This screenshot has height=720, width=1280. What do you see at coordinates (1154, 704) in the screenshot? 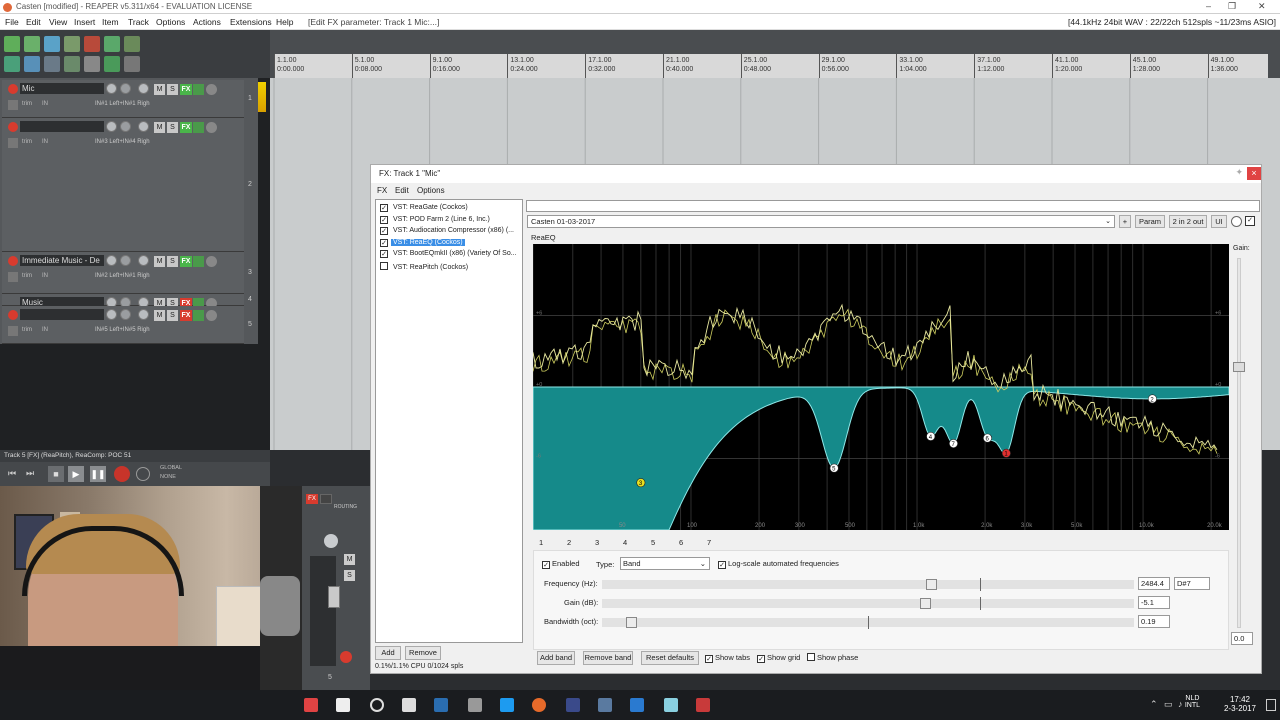
I see `tray-chevron-icon: ⌃` at bounding box center [1154, 704].